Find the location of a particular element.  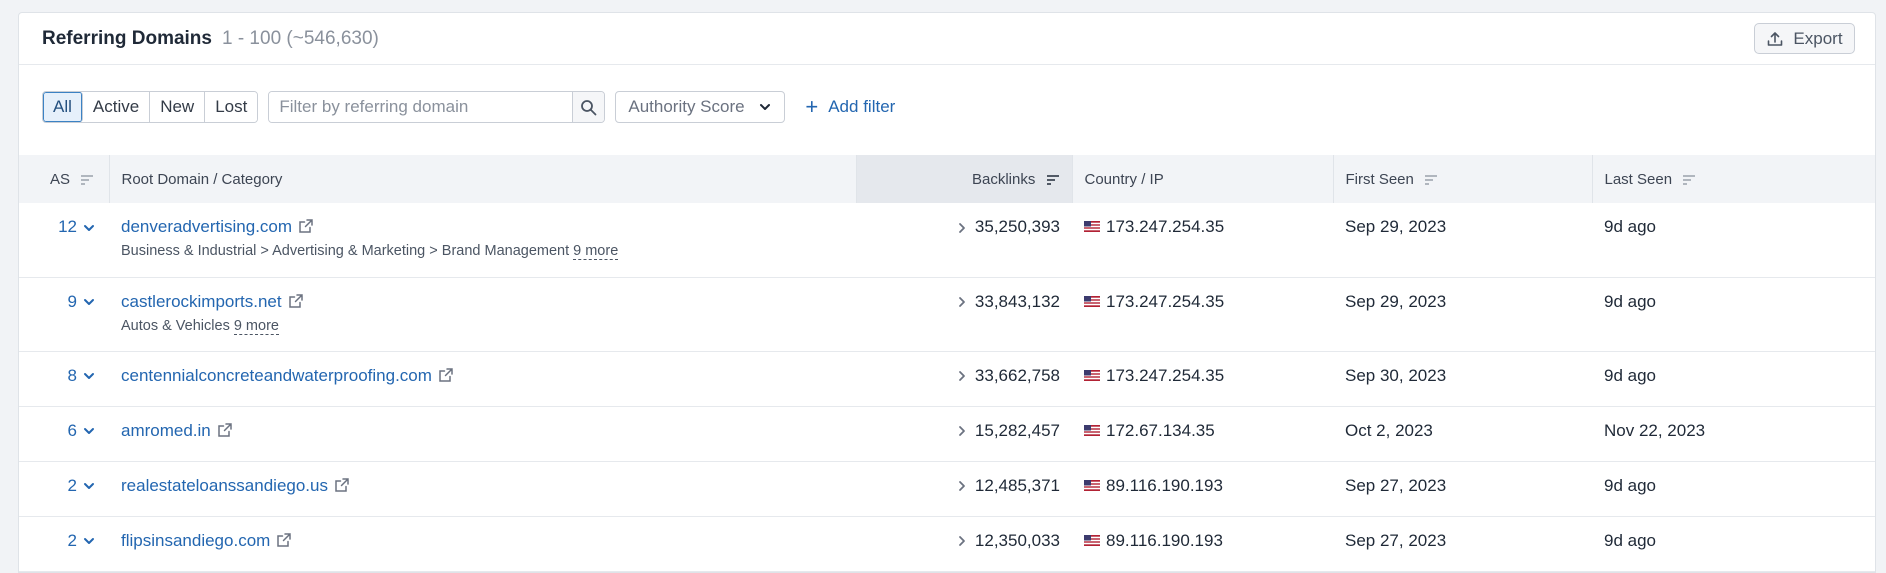

as-cell: 8 is located at coordinates (64, 379).